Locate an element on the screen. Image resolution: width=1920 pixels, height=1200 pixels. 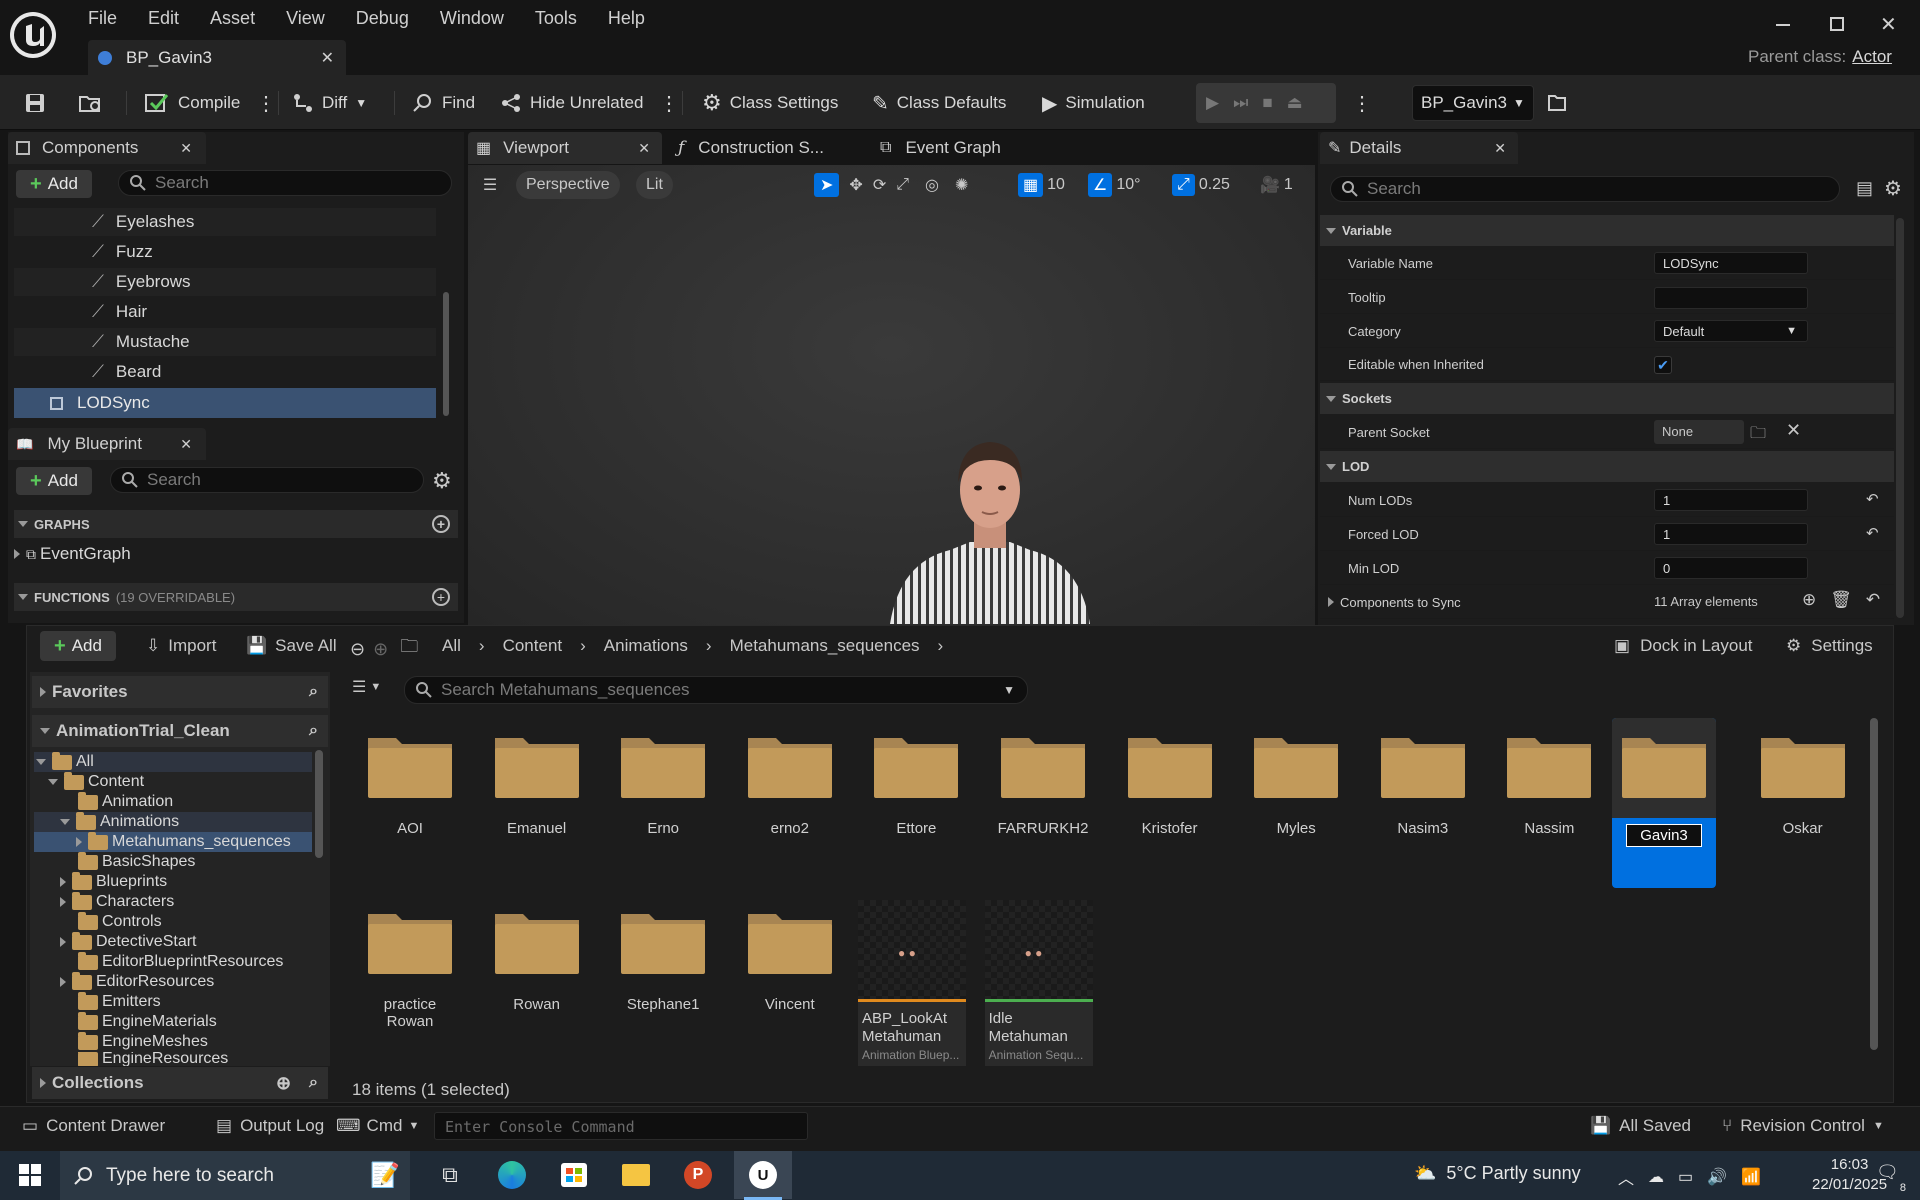
play-icon: ▶ is located at coordinates (1212, 103).